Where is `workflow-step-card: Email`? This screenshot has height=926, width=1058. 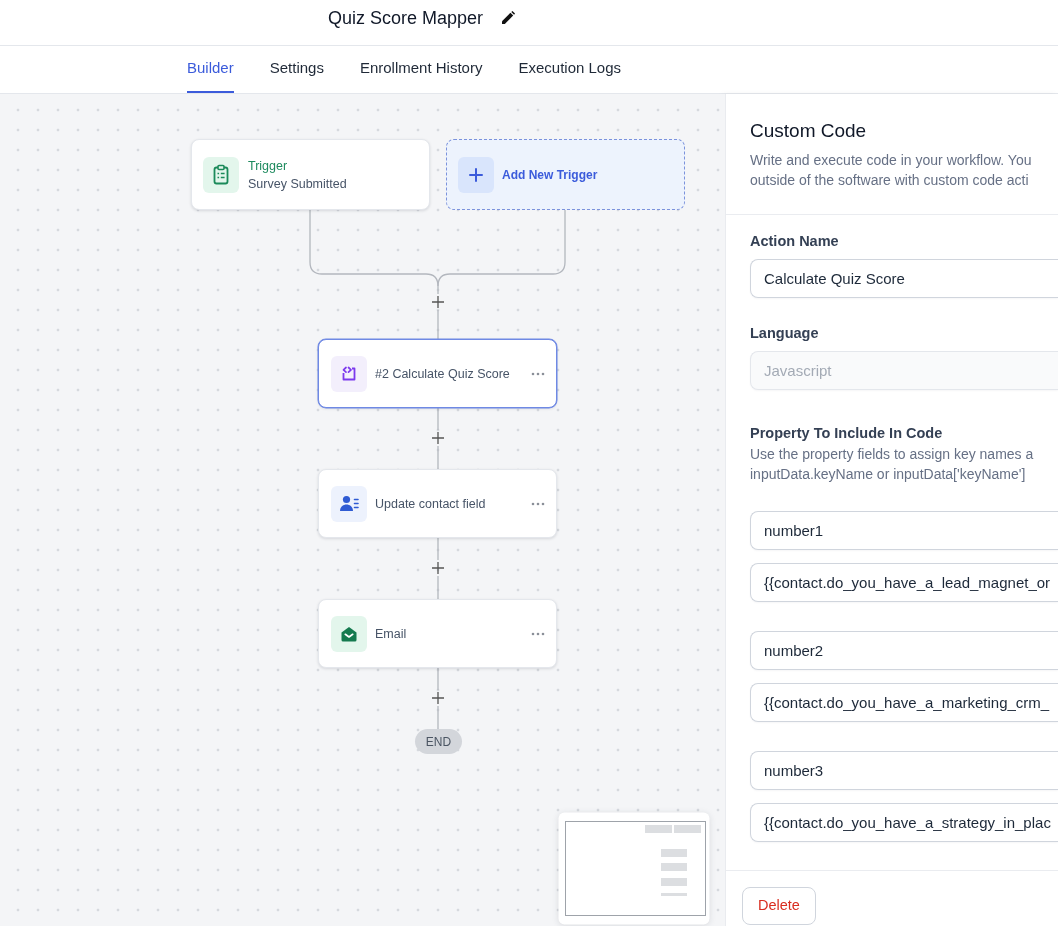 workflow-step-card: Email is located at coordinates (437, 633).